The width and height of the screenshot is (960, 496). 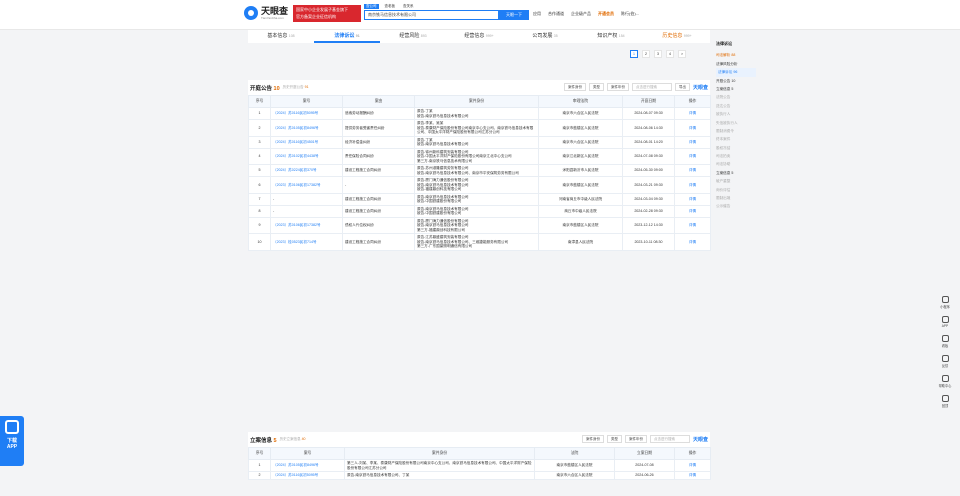 What do you see at coordinates (736, 206) in the screenshot?
I see `sidebar-item: 公示催告` at bounding box center [736, 206].